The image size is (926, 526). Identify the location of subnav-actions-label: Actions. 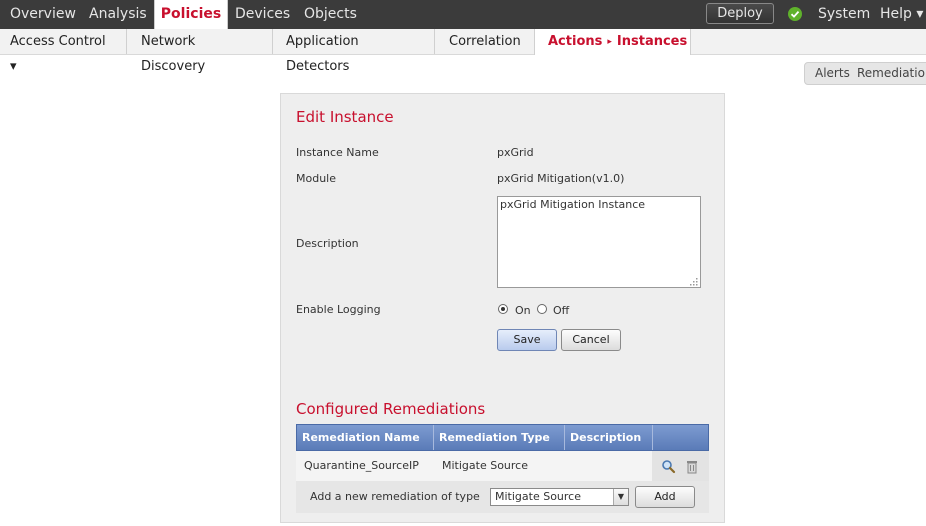
(575, 41).